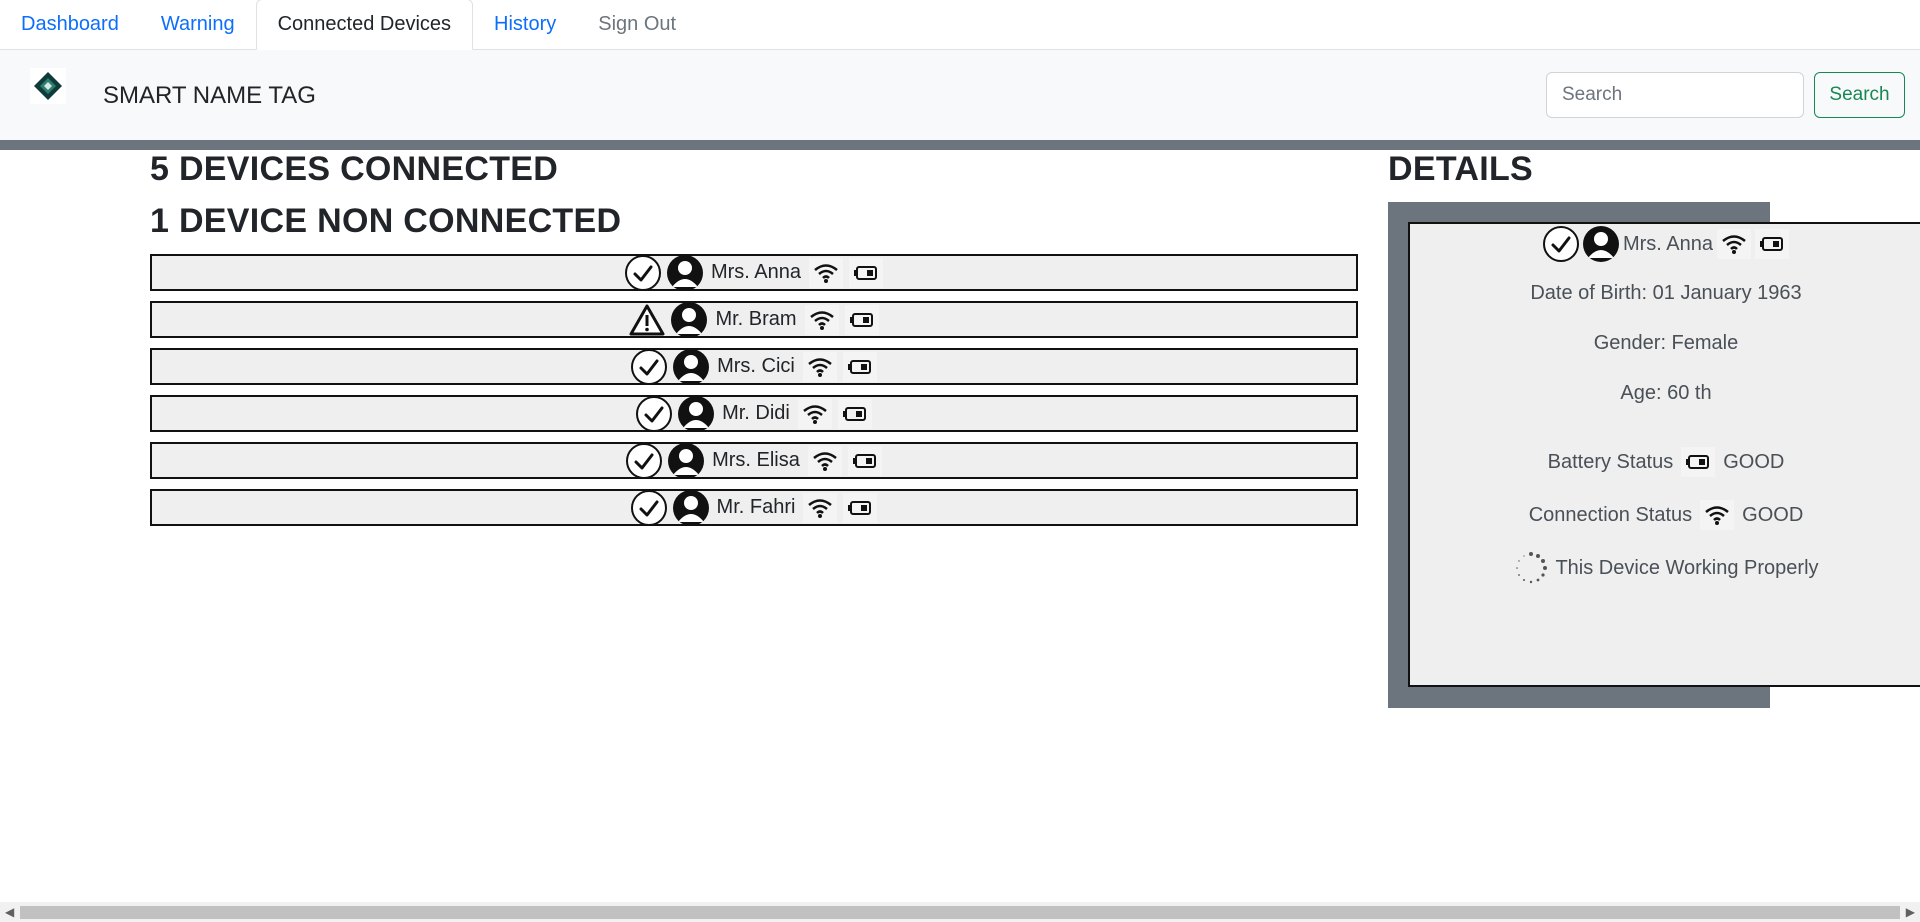 This screenshot has width=1920, height=922. I want to click on brand-title: SMART NAME TAG, so click(209, 95).